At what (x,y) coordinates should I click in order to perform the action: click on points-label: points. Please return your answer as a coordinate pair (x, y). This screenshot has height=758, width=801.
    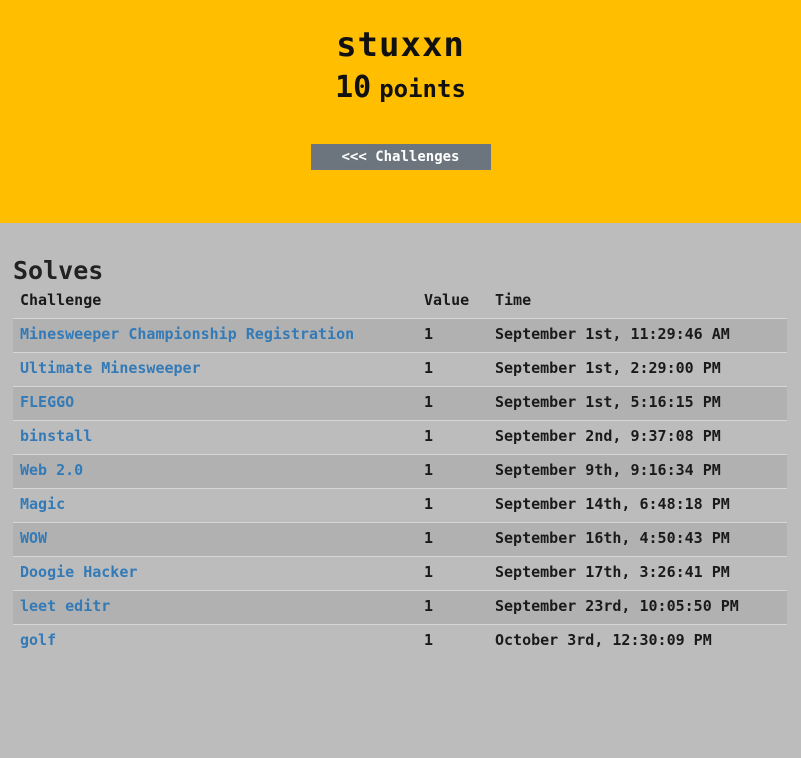
    Looking at the image, I should click on (422, 89).